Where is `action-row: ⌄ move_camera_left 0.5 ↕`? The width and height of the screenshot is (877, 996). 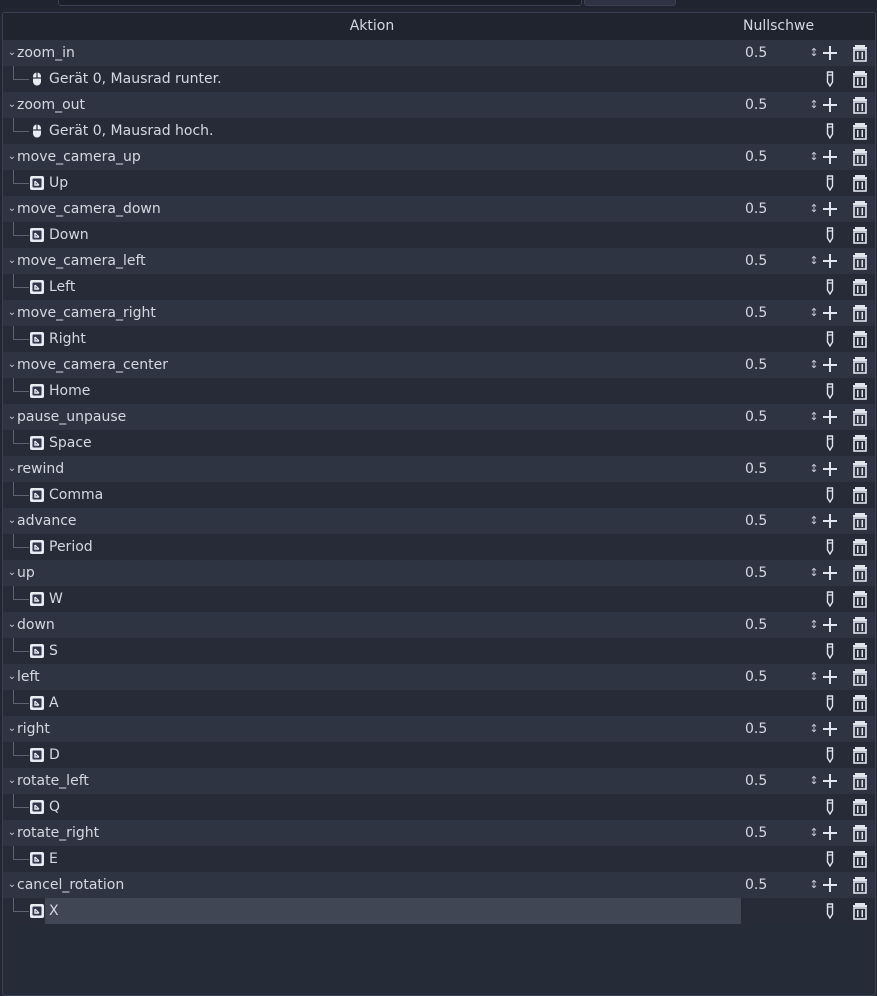
action-row: ⌄ move_camera_left 0.5 ↕ is located at coordinates (439, 261).